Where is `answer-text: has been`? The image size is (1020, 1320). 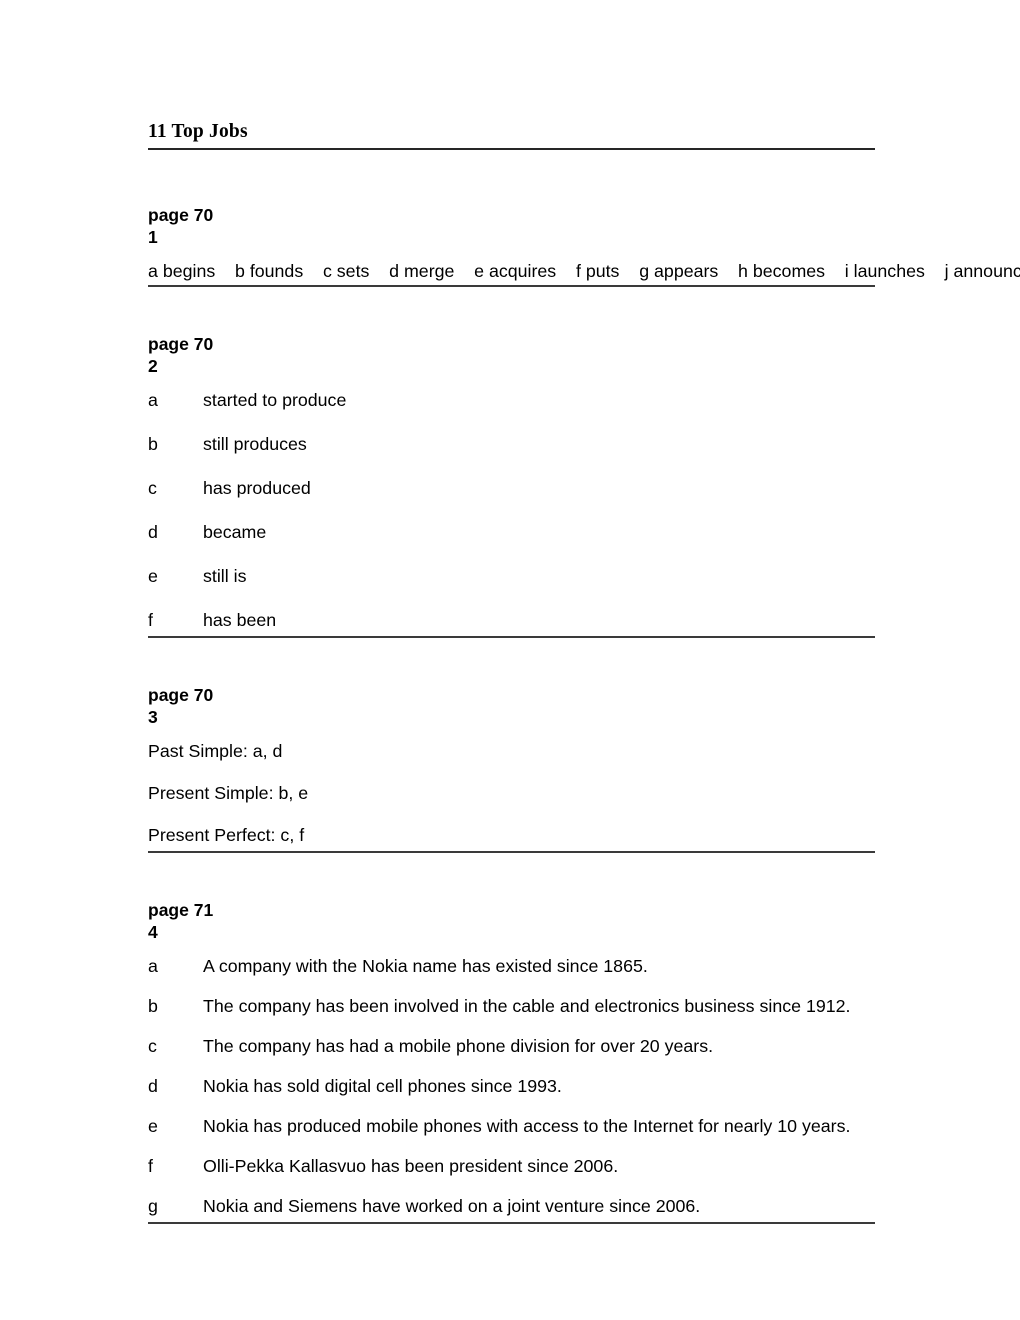 answer-text: has been is located at coordinates (240, 620).